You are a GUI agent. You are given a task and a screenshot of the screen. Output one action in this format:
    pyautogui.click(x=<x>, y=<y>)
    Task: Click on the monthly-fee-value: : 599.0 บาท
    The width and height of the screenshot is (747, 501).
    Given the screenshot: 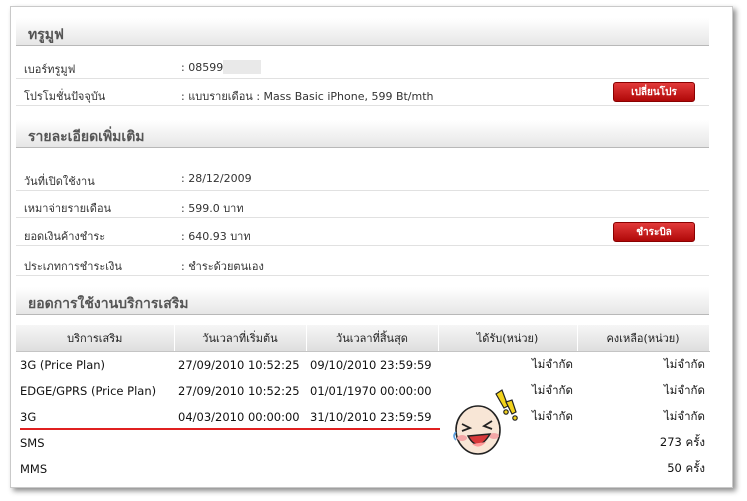 What is the action you would take?
    pyautogui.click(x=212, y=208)
    